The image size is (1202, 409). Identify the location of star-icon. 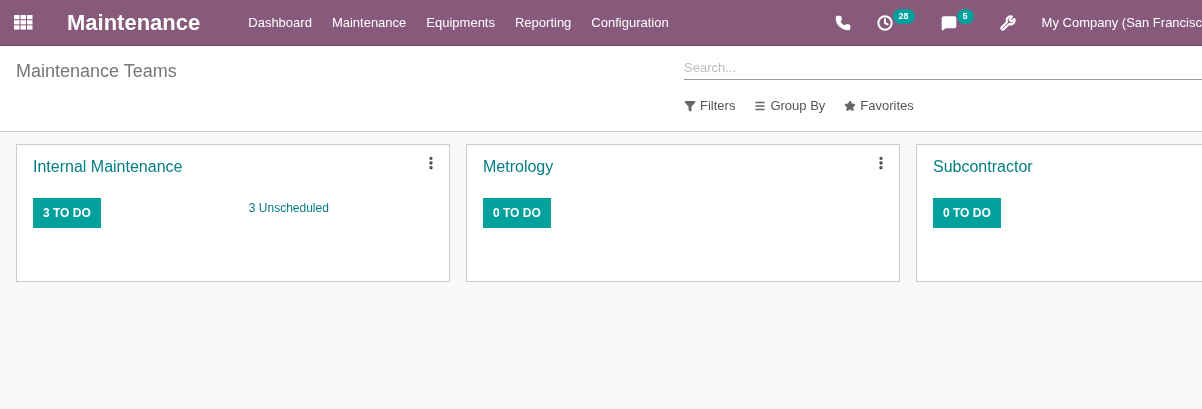
(850, 105).